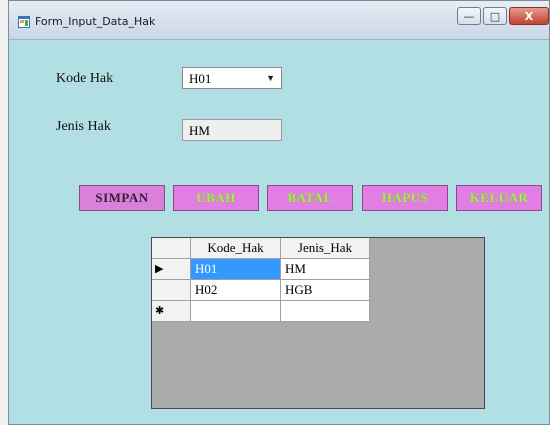 The width and height of the screenshot is (550, 425). I want to click on grid-corner-header, so click(171, 248).